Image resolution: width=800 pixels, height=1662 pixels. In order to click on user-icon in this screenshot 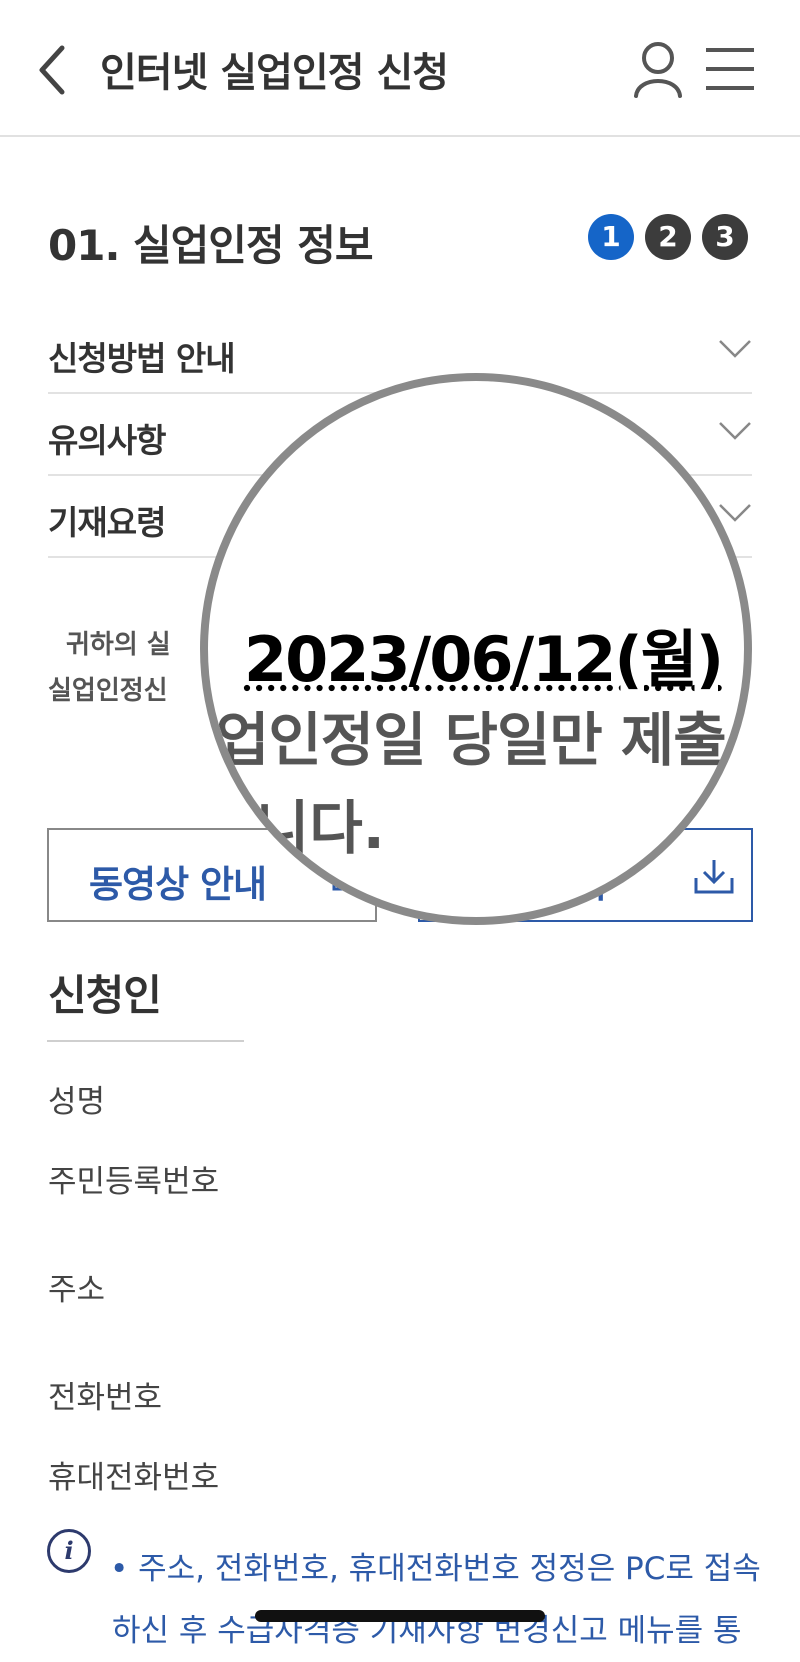, I will do `click(658, 70)`.